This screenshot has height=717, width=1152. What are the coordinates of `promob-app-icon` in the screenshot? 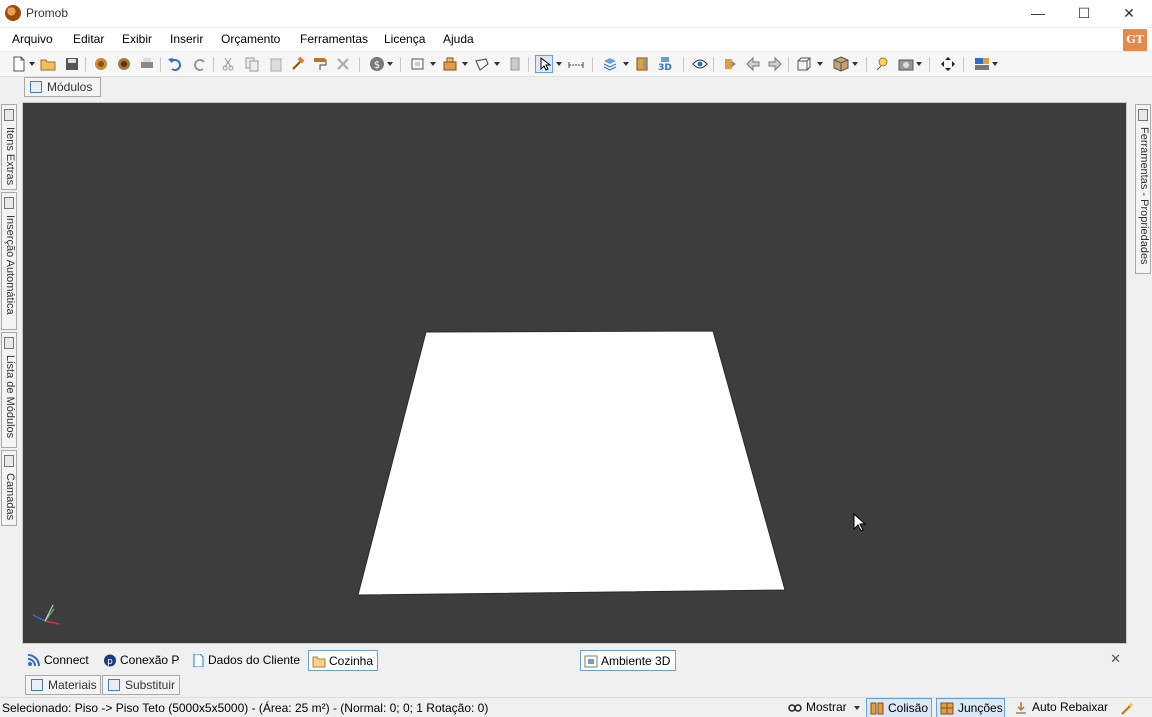 It's located at (13, 13).